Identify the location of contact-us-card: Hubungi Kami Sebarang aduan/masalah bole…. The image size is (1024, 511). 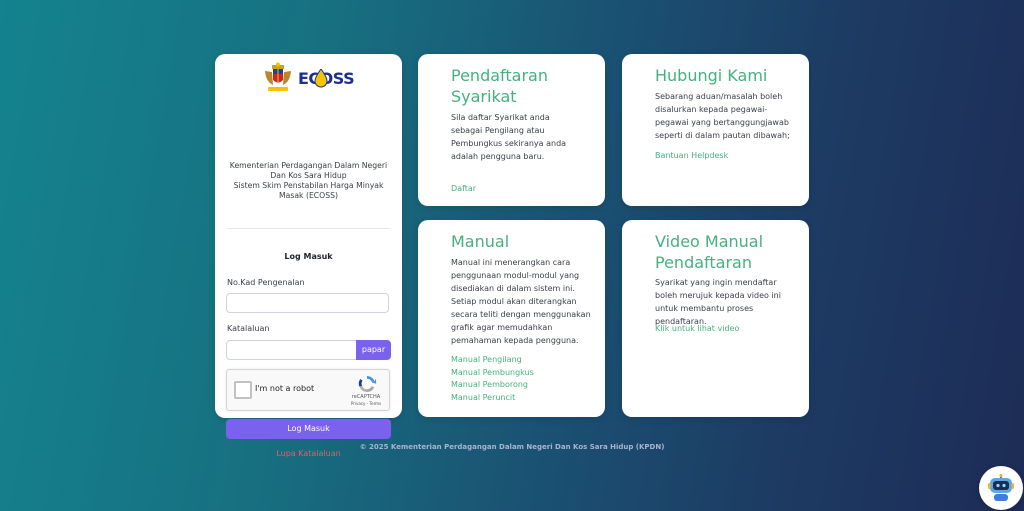
(715, 130).